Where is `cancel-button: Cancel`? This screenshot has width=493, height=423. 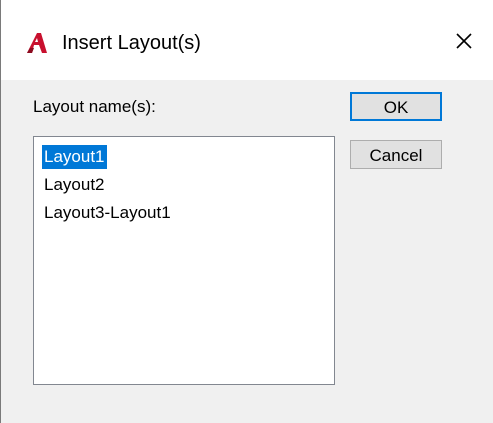
cancel-button: Cancel is located at coordinates (396, 154).